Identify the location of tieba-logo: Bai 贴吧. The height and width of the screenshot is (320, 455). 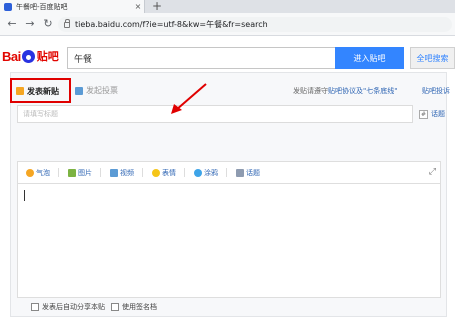
(31, 56).